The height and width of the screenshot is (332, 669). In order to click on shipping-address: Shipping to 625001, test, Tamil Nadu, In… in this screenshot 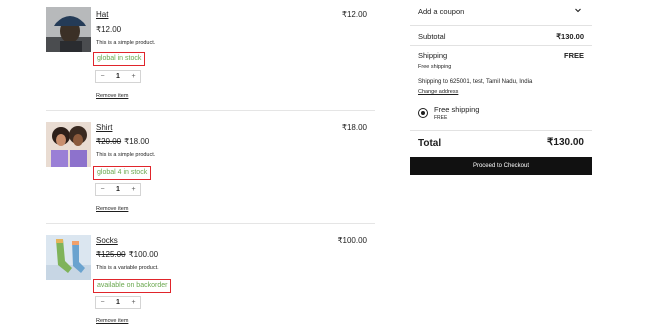, I will do `click(475, 82)`.